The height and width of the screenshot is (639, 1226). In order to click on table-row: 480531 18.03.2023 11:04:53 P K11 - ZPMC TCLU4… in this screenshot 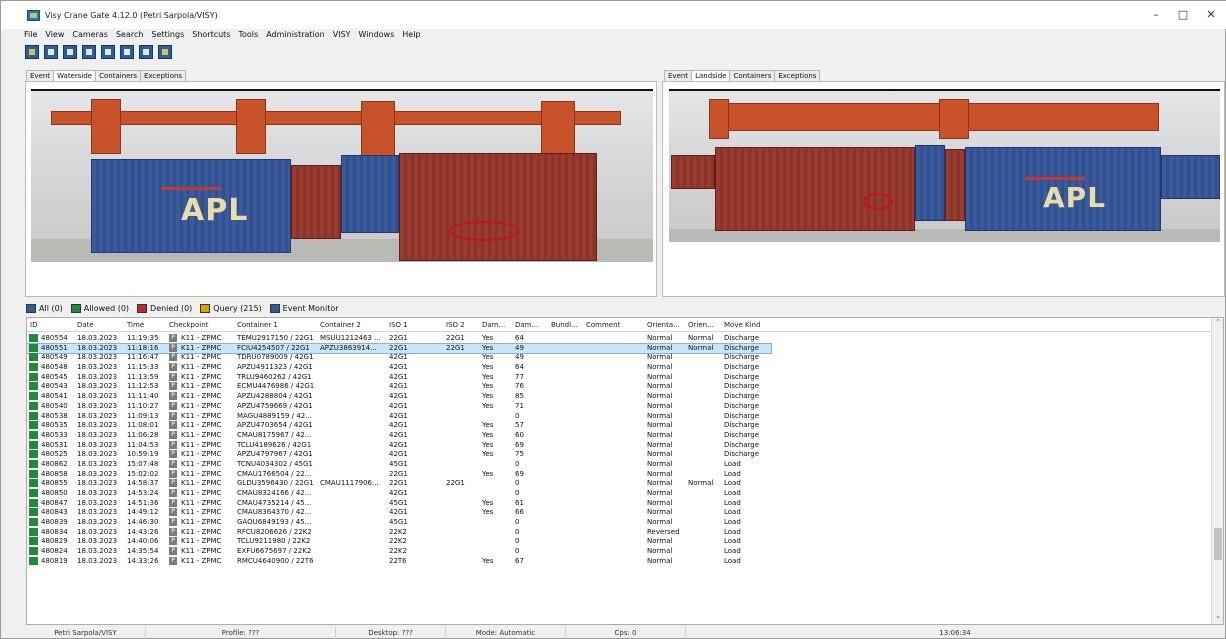, I will do `click(619, 445)`.